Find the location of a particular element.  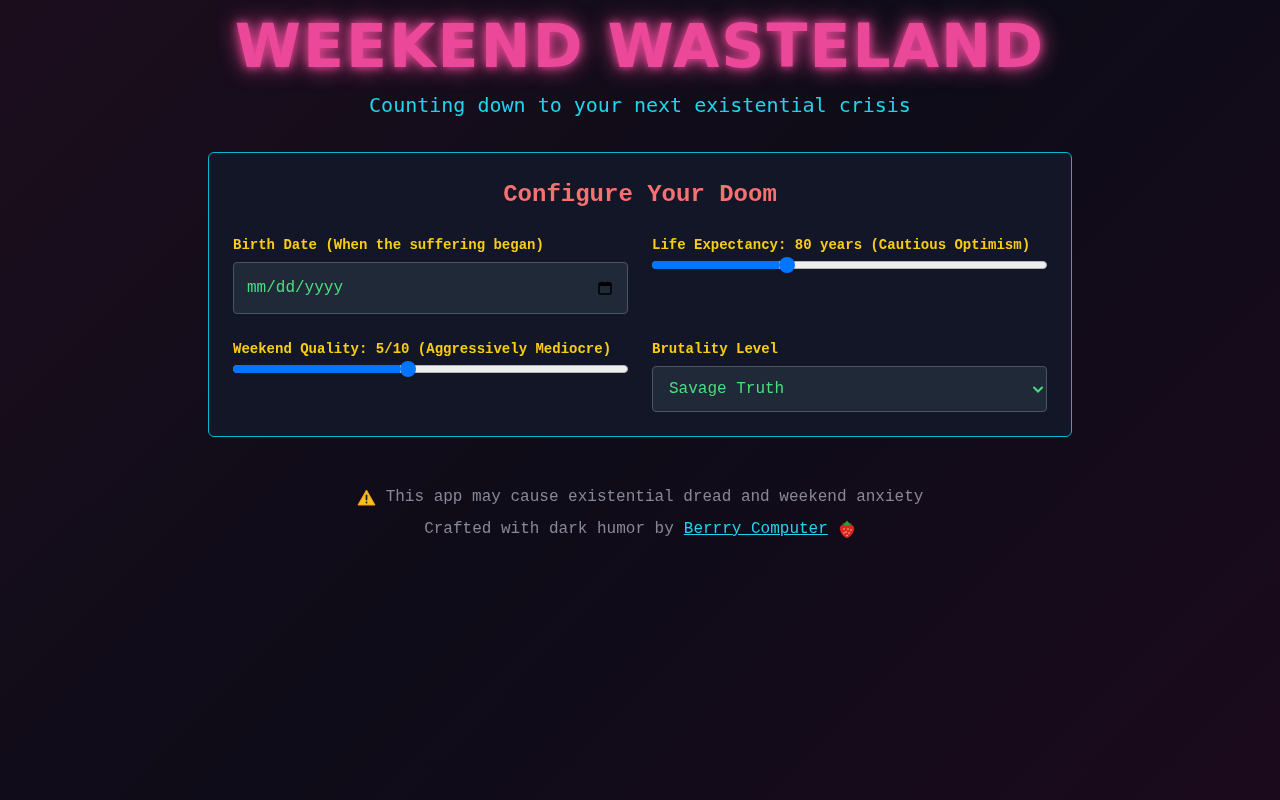

date-input: mm/dd/yyyy is located at coordinates (430, 288).